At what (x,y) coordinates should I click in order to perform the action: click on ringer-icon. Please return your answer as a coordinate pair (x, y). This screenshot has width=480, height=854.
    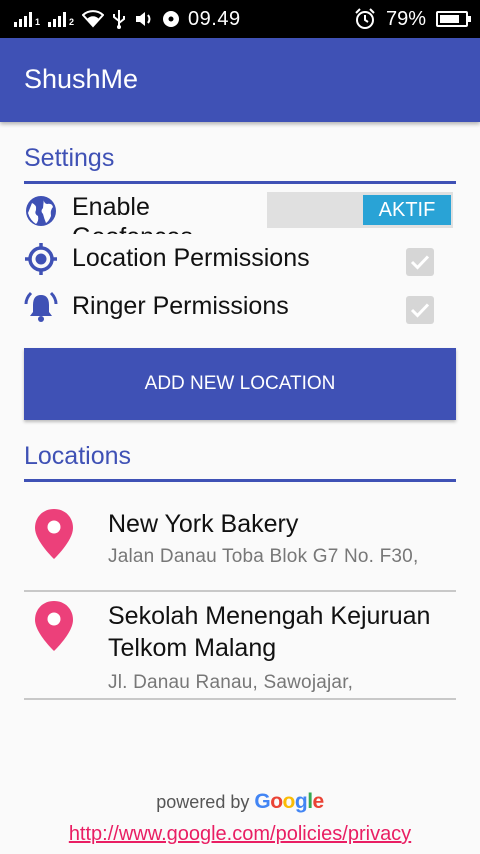
    Looking at the image, I should click on (41, 307).